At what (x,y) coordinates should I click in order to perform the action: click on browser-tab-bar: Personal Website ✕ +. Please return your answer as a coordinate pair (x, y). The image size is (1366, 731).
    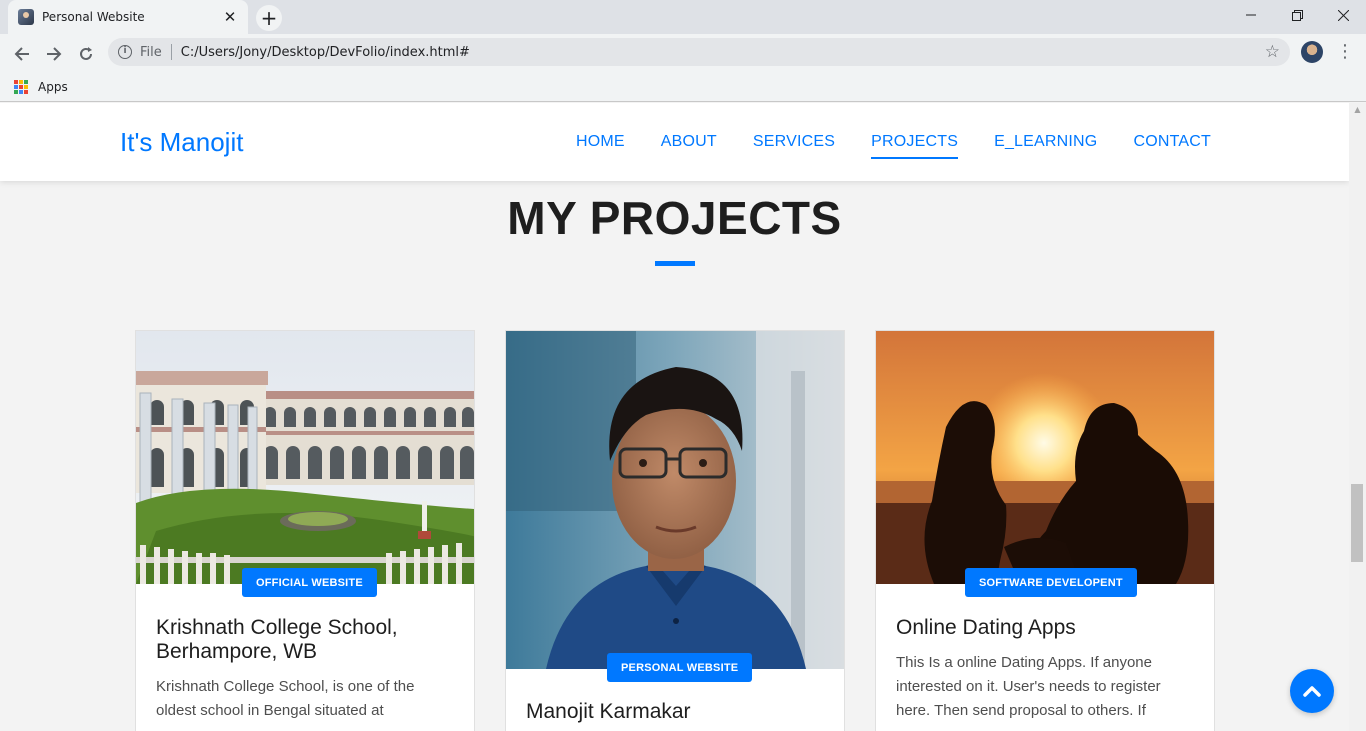
    Looking at the image, I should click on (683, 17).